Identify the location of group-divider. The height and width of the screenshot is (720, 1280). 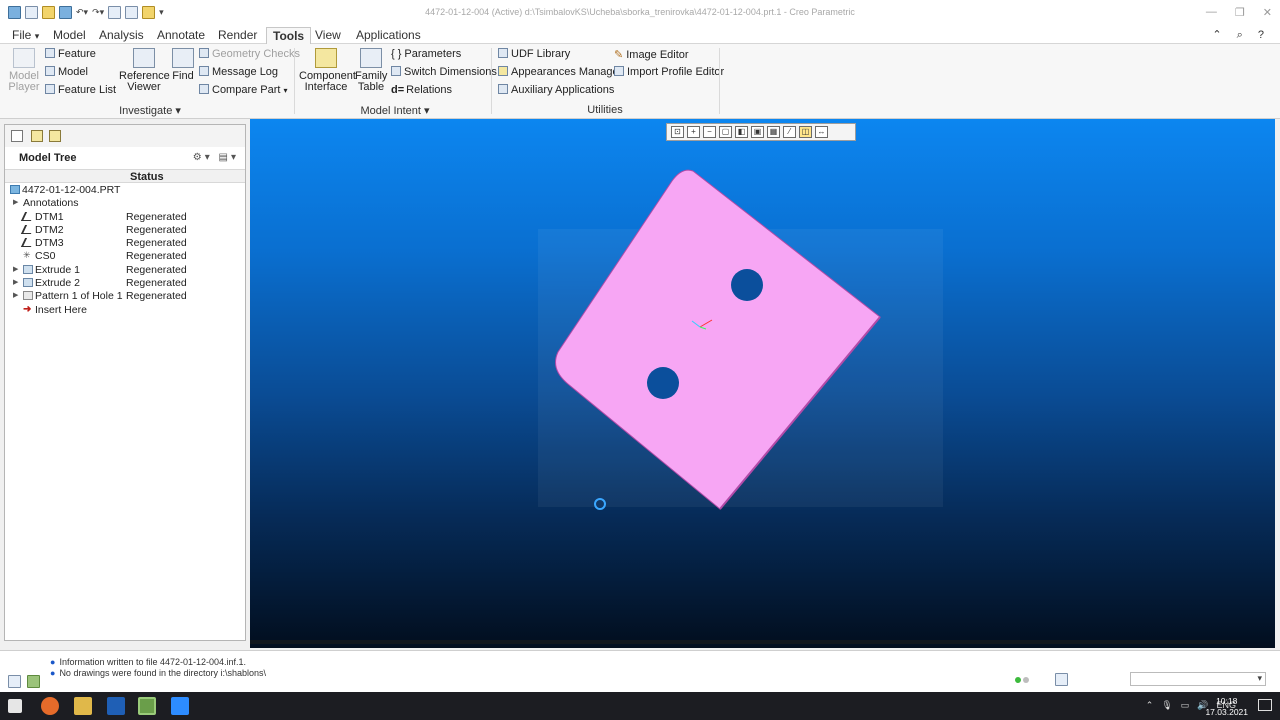
(491, 81).